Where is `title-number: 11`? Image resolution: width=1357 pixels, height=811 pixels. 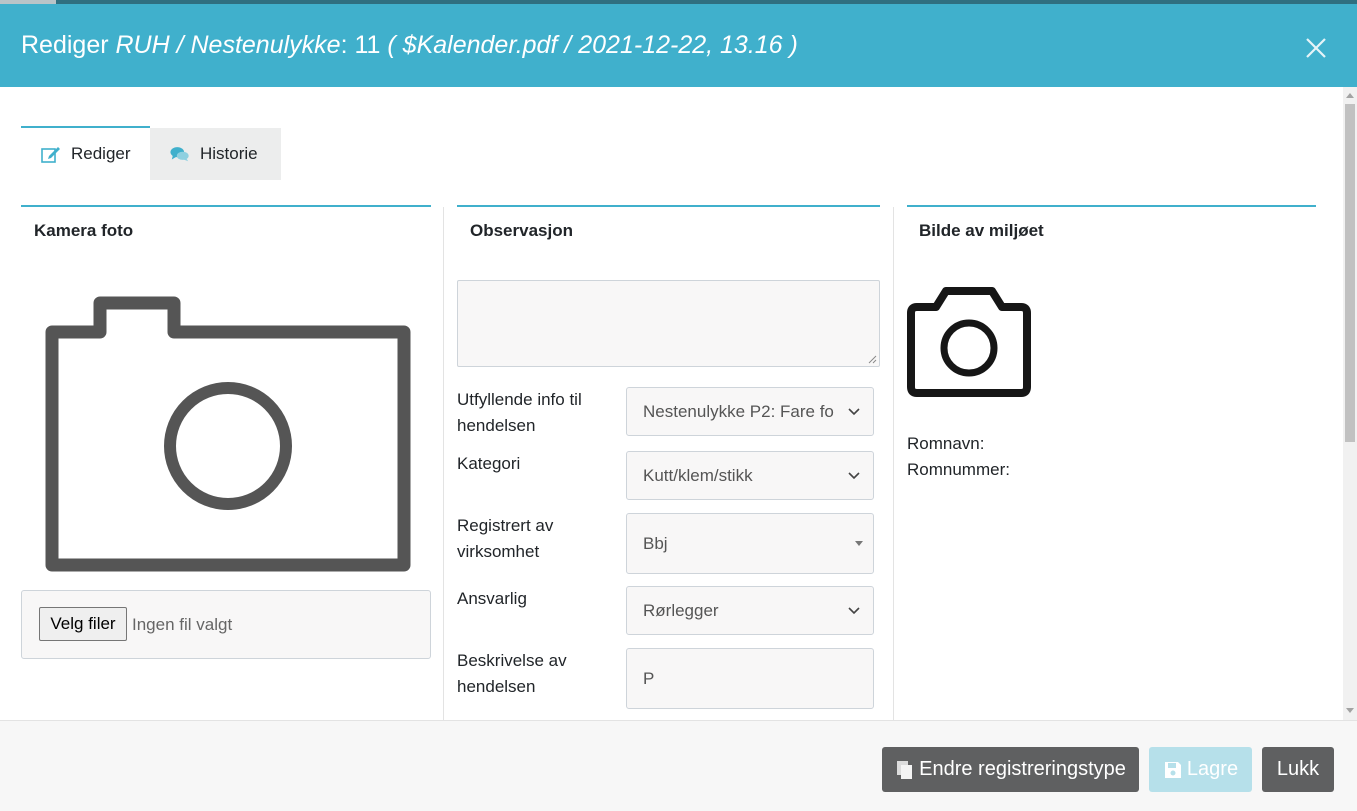 title-number: 11 is located at coordinates (367, 45).